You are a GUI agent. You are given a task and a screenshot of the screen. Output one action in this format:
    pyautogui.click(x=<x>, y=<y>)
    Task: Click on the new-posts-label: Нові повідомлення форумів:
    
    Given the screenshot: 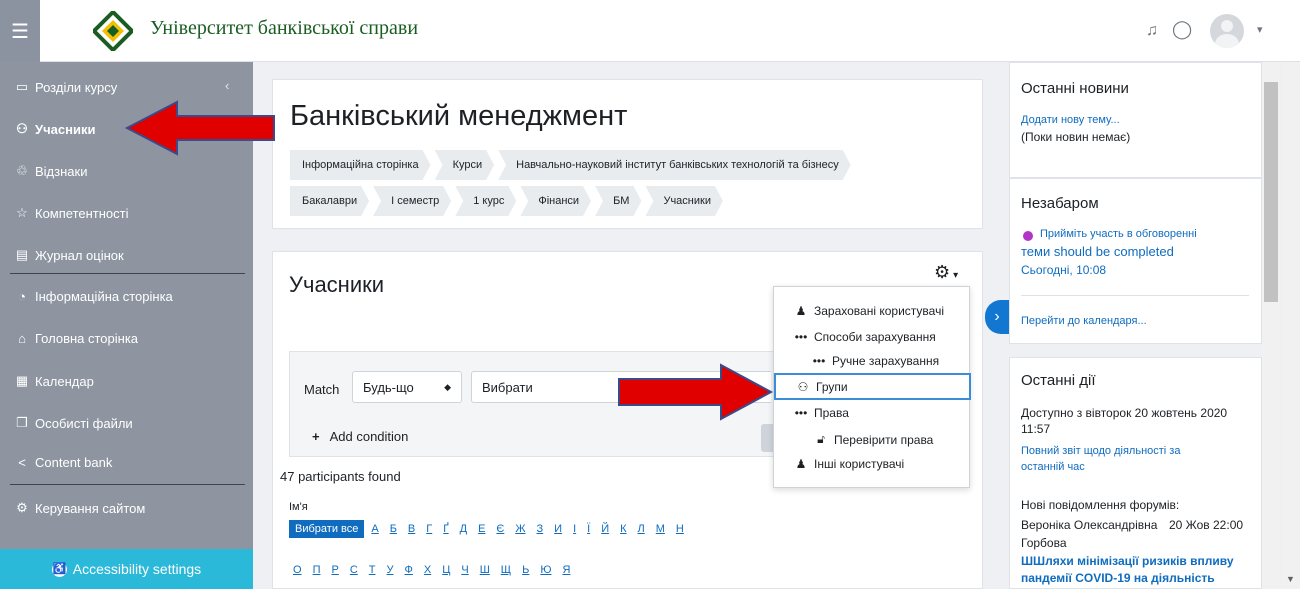 What is the action you would take?
    pyautogui.click(x=1100, y=505)
    